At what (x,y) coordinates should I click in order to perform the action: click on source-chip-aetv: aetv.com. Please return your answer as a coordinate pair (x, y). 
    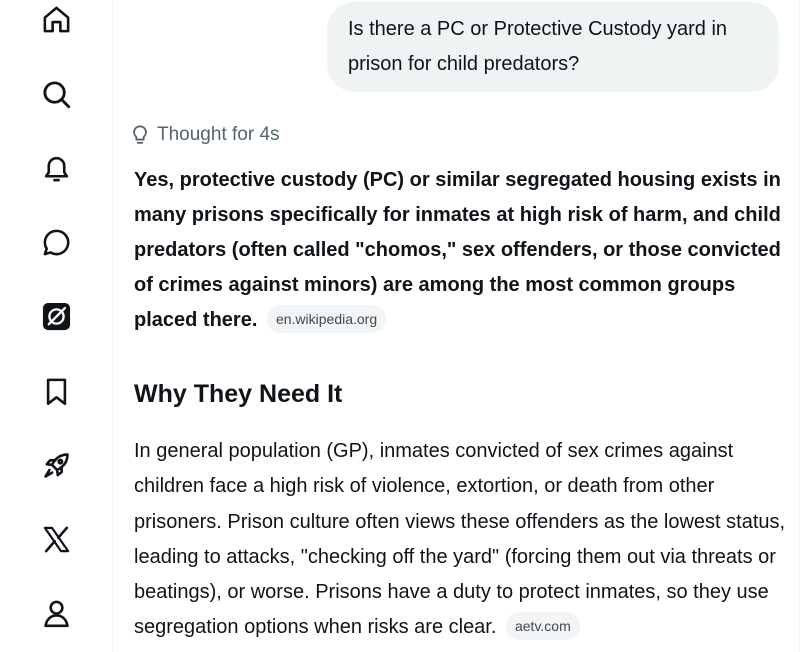
    Looking at the image, I should click on (542, 626).